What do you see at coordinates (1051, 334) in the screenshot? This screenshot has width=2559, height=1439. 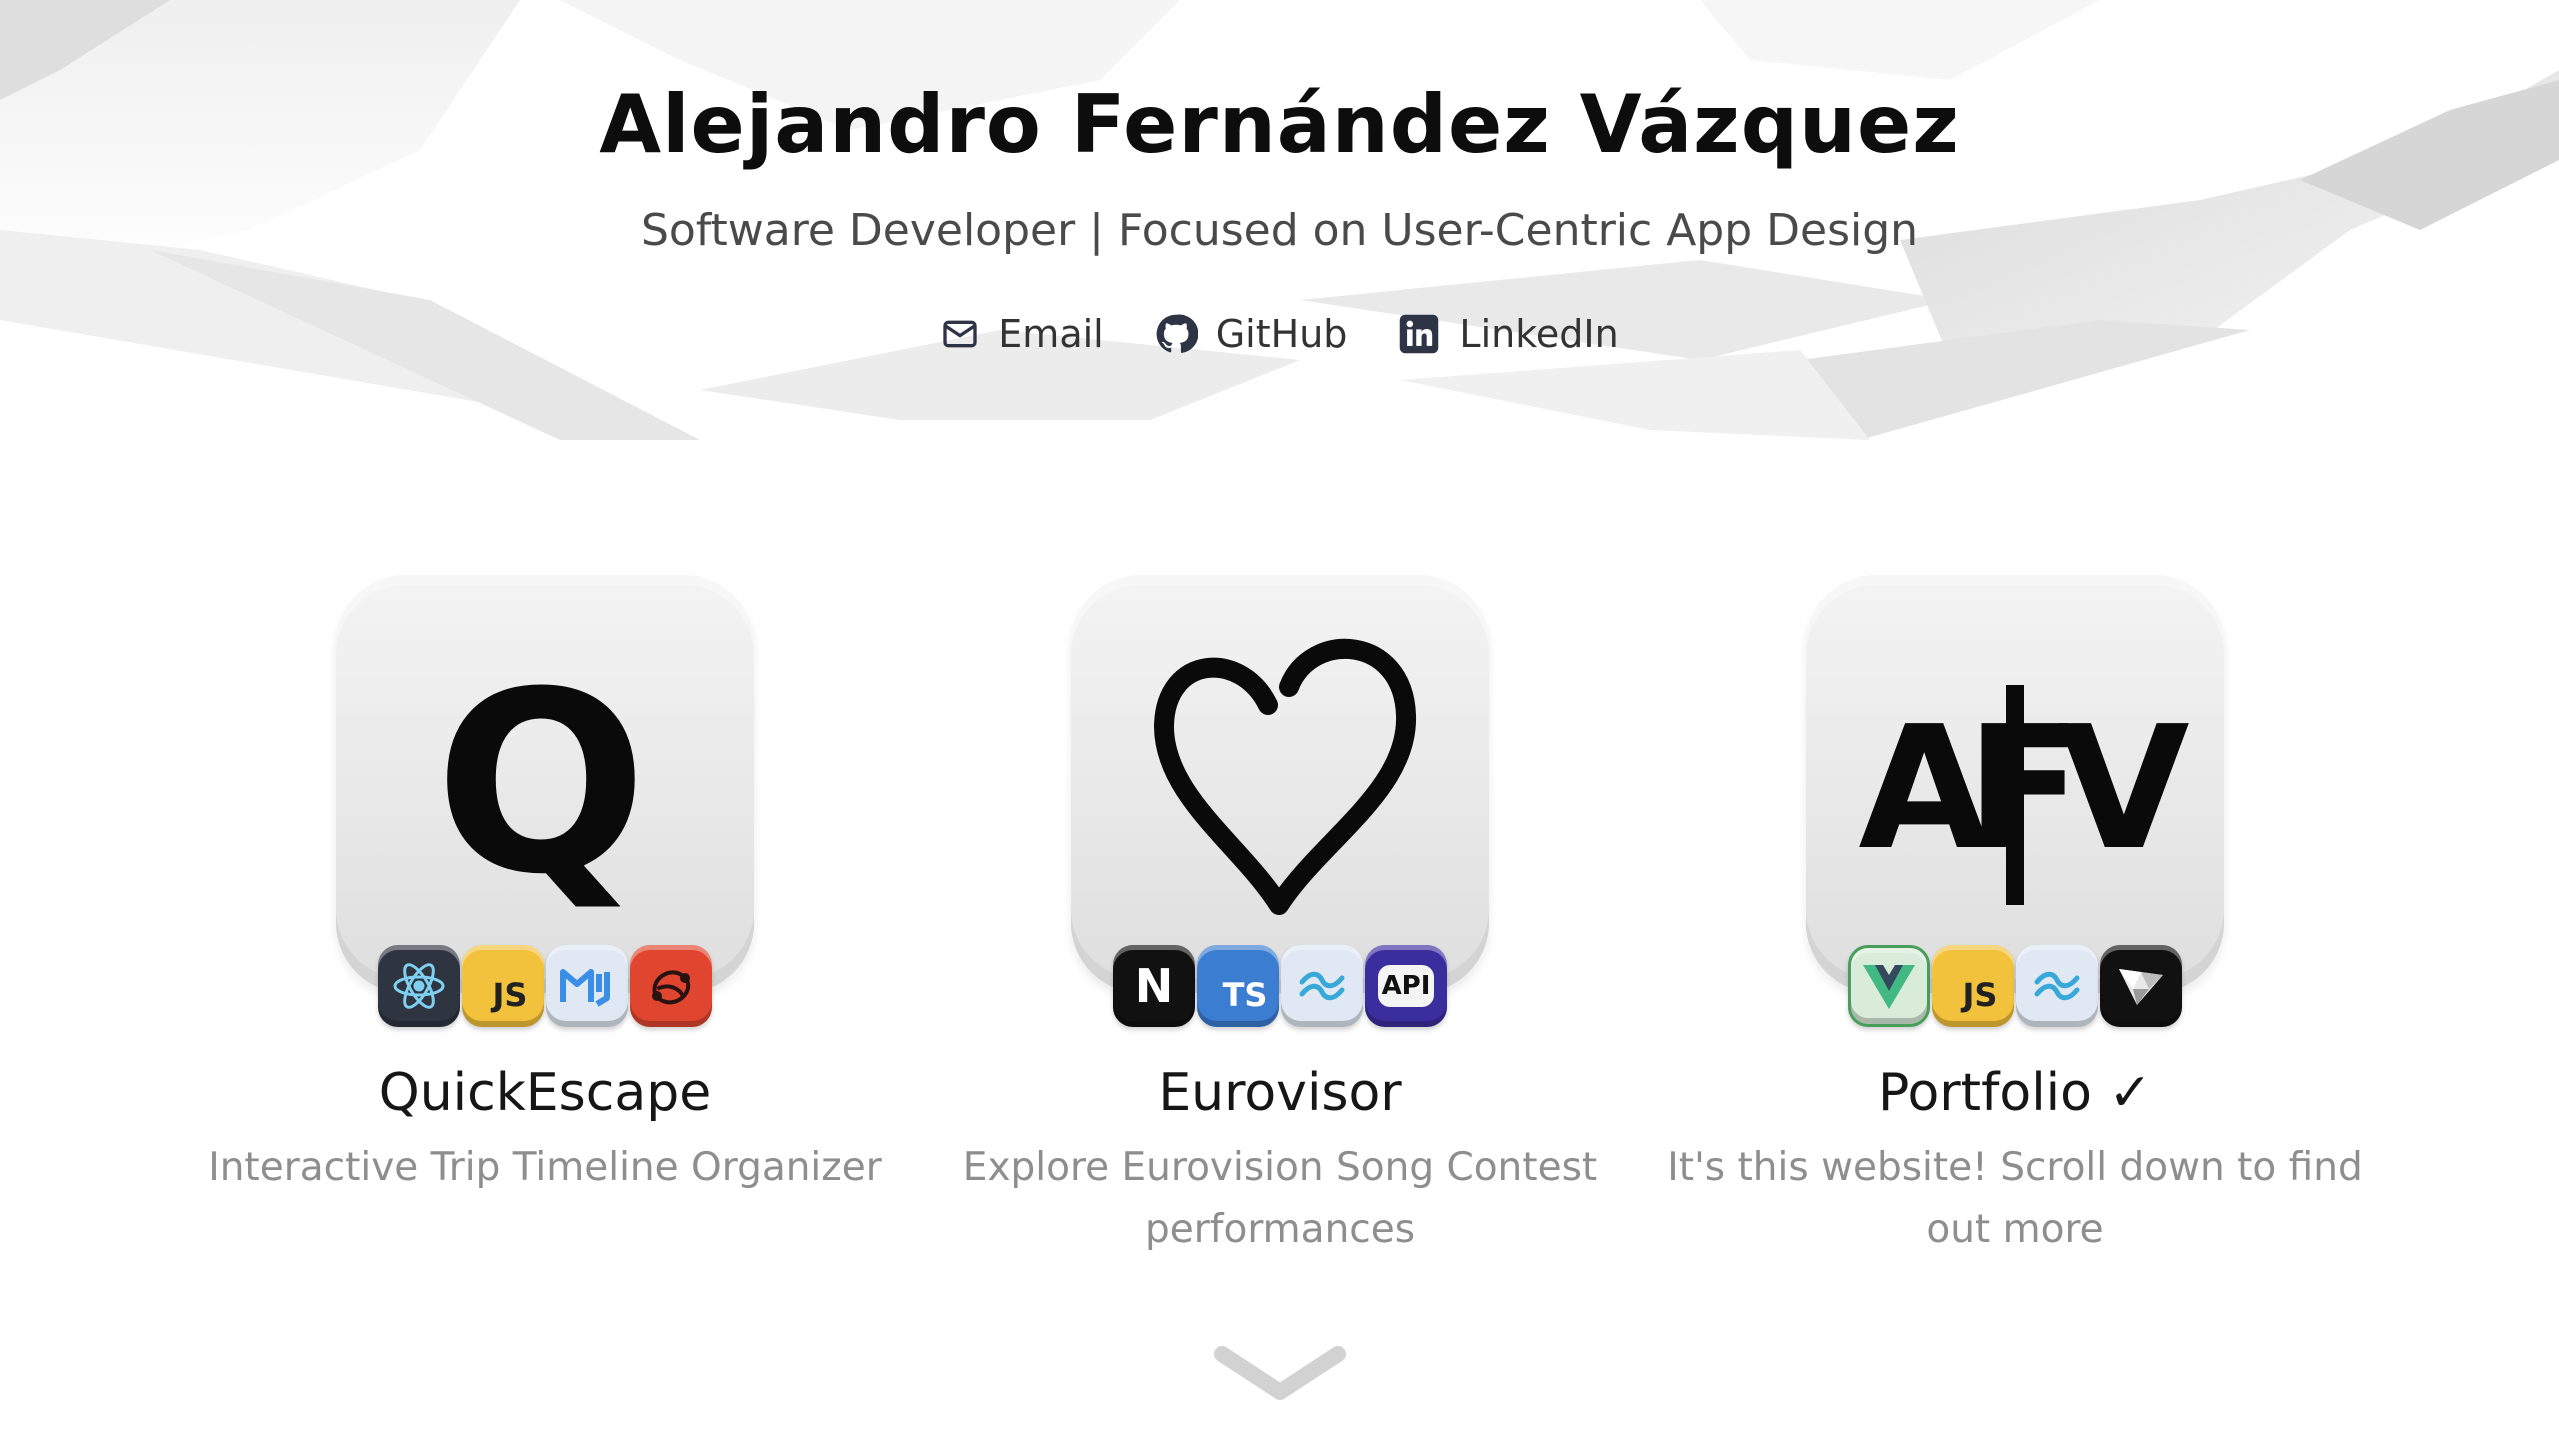 I see `email-link-label: Email` at bounding box center [1051, 334].